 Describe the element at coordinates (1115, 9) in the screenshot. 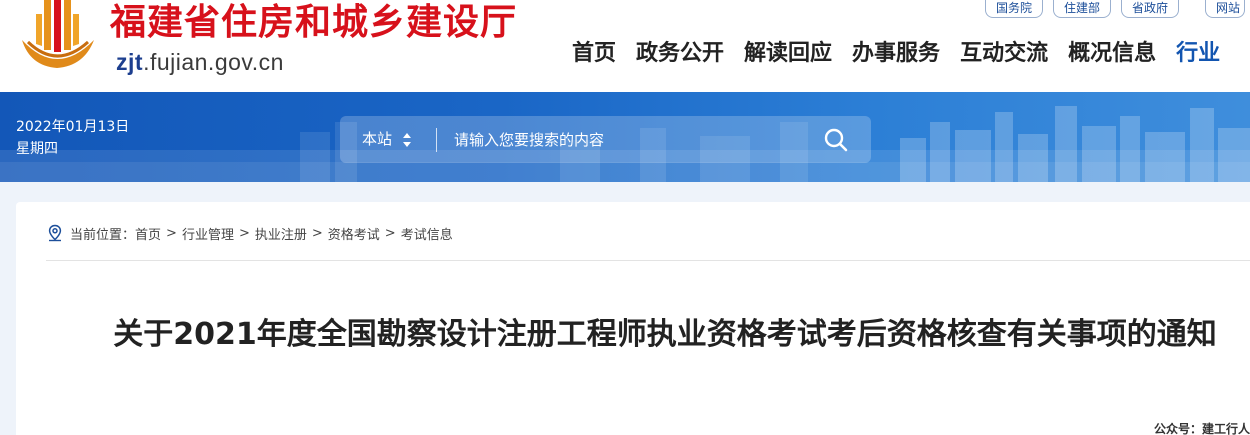

I see `top-links: 国务院 住建部 省政府 网站` at that location.